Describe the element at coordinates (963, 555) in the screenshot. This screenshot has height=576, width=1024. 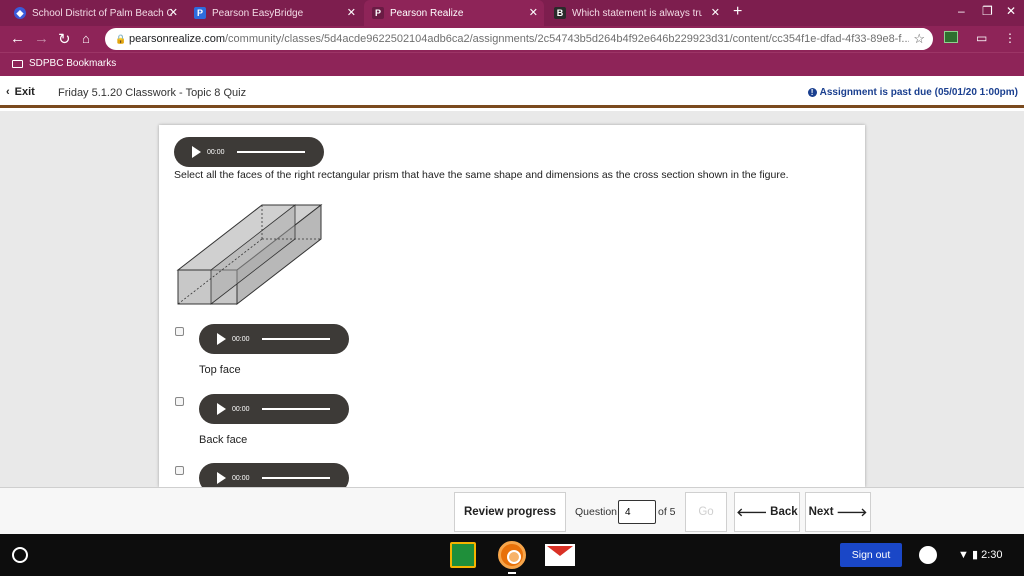
I see `wifi-icon: ▼` at that location.